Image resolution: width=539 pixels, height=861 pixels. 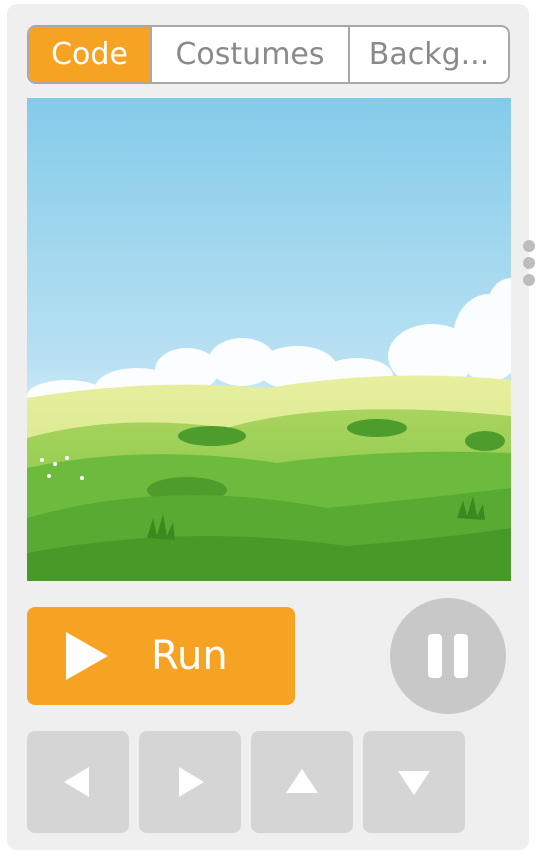 I want to click on stage-resize-handle, so click(x=529, y=267).